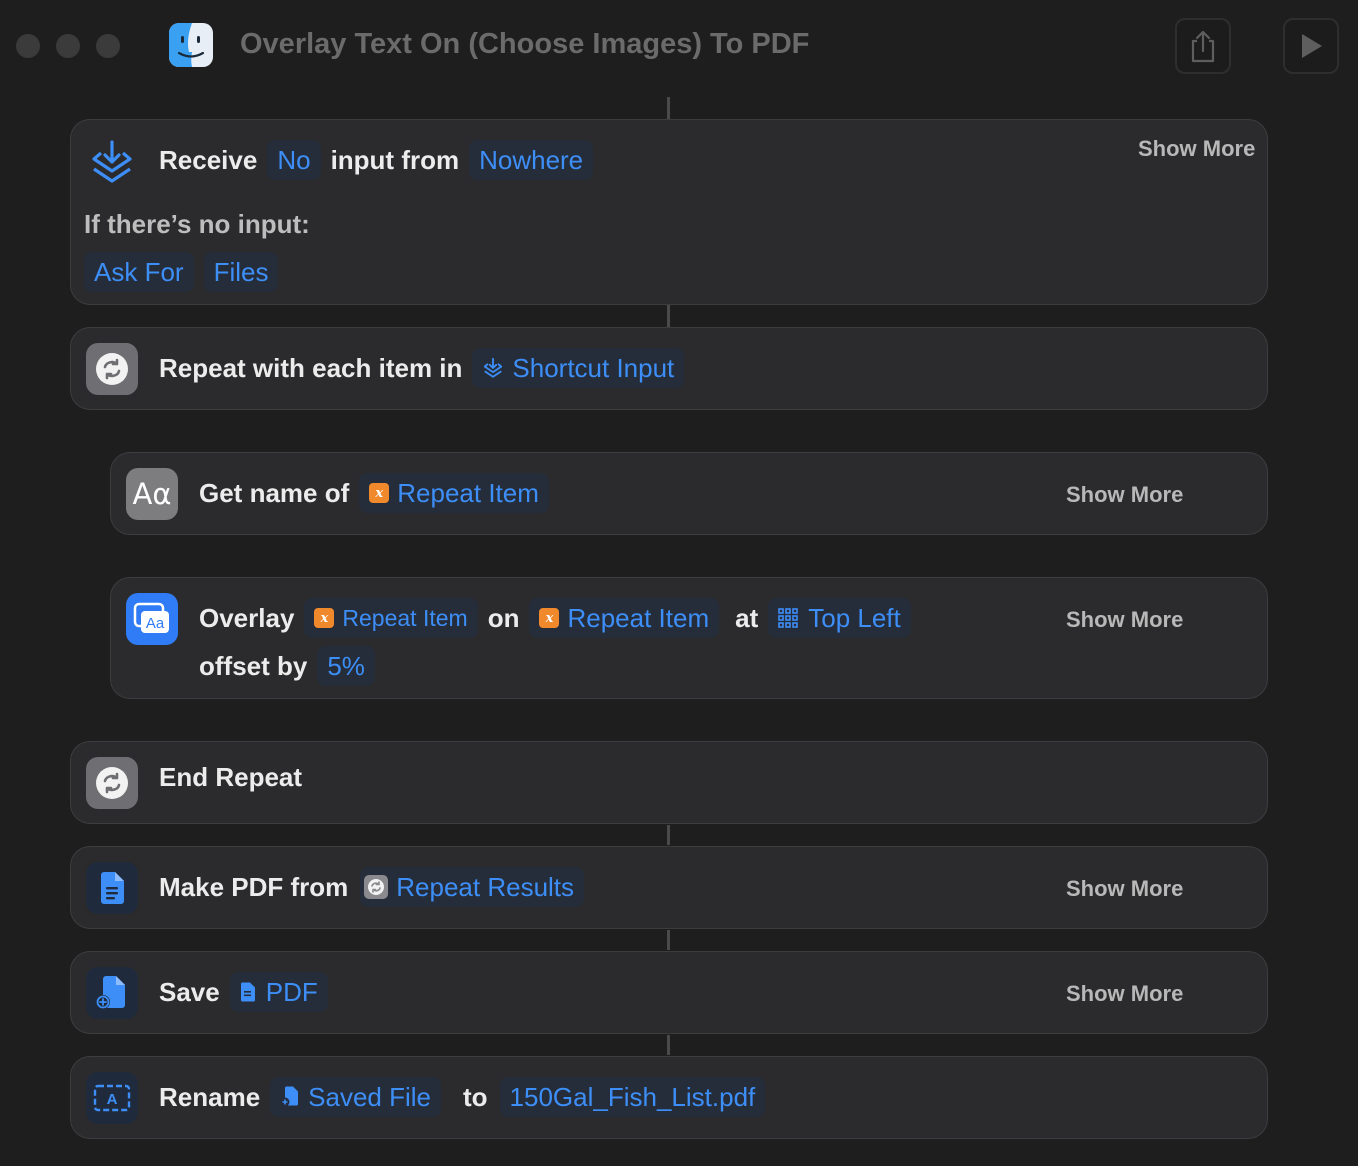 Image resolution: width=1358 pixels, height=1166 pixels. I want to click on rename-icon: A, so click(112, 1098).